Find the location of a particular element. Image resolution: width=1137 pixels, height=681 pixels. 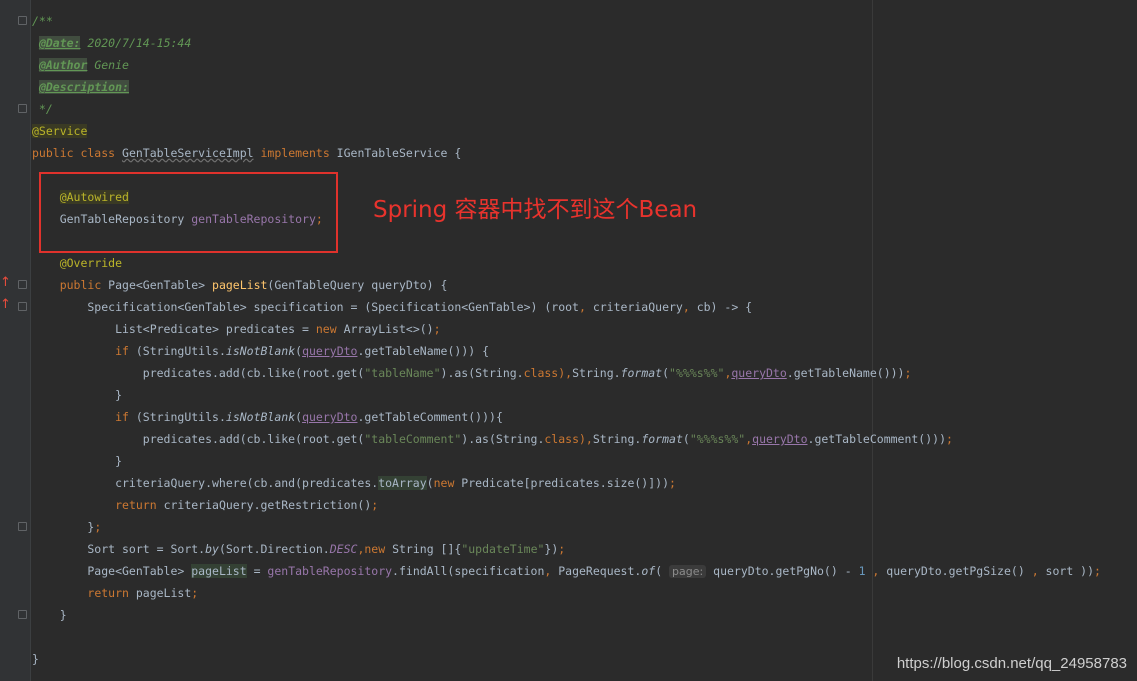

code-token: predicates.add(cb.like(root.get( is located at coordinates (198, 373).